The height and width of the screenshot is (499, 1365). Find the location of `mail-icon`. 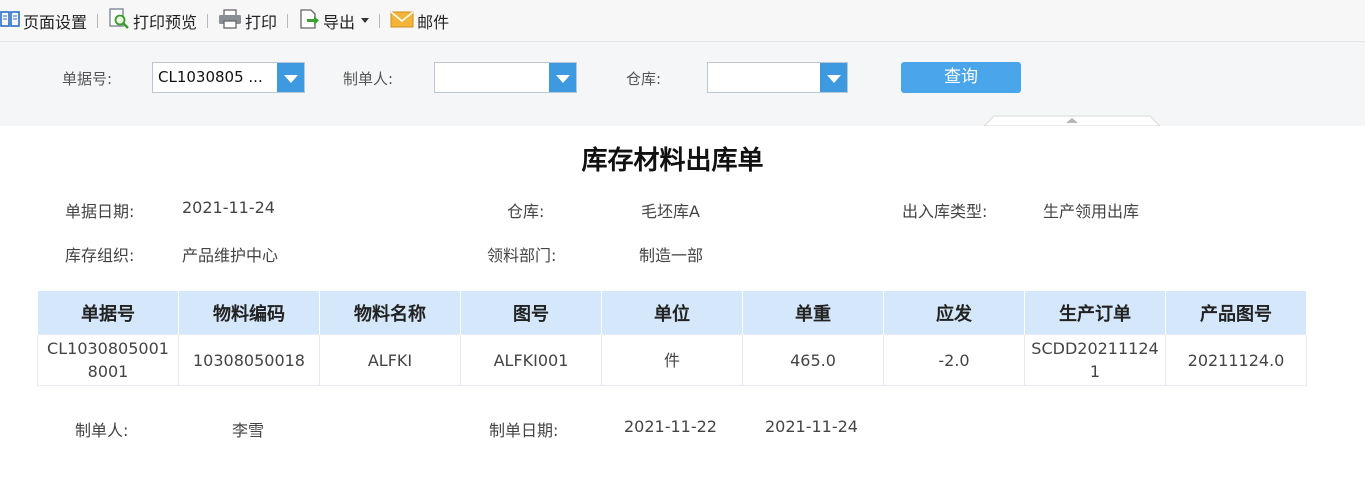

mail-icon is located at coordinates (402, 21).